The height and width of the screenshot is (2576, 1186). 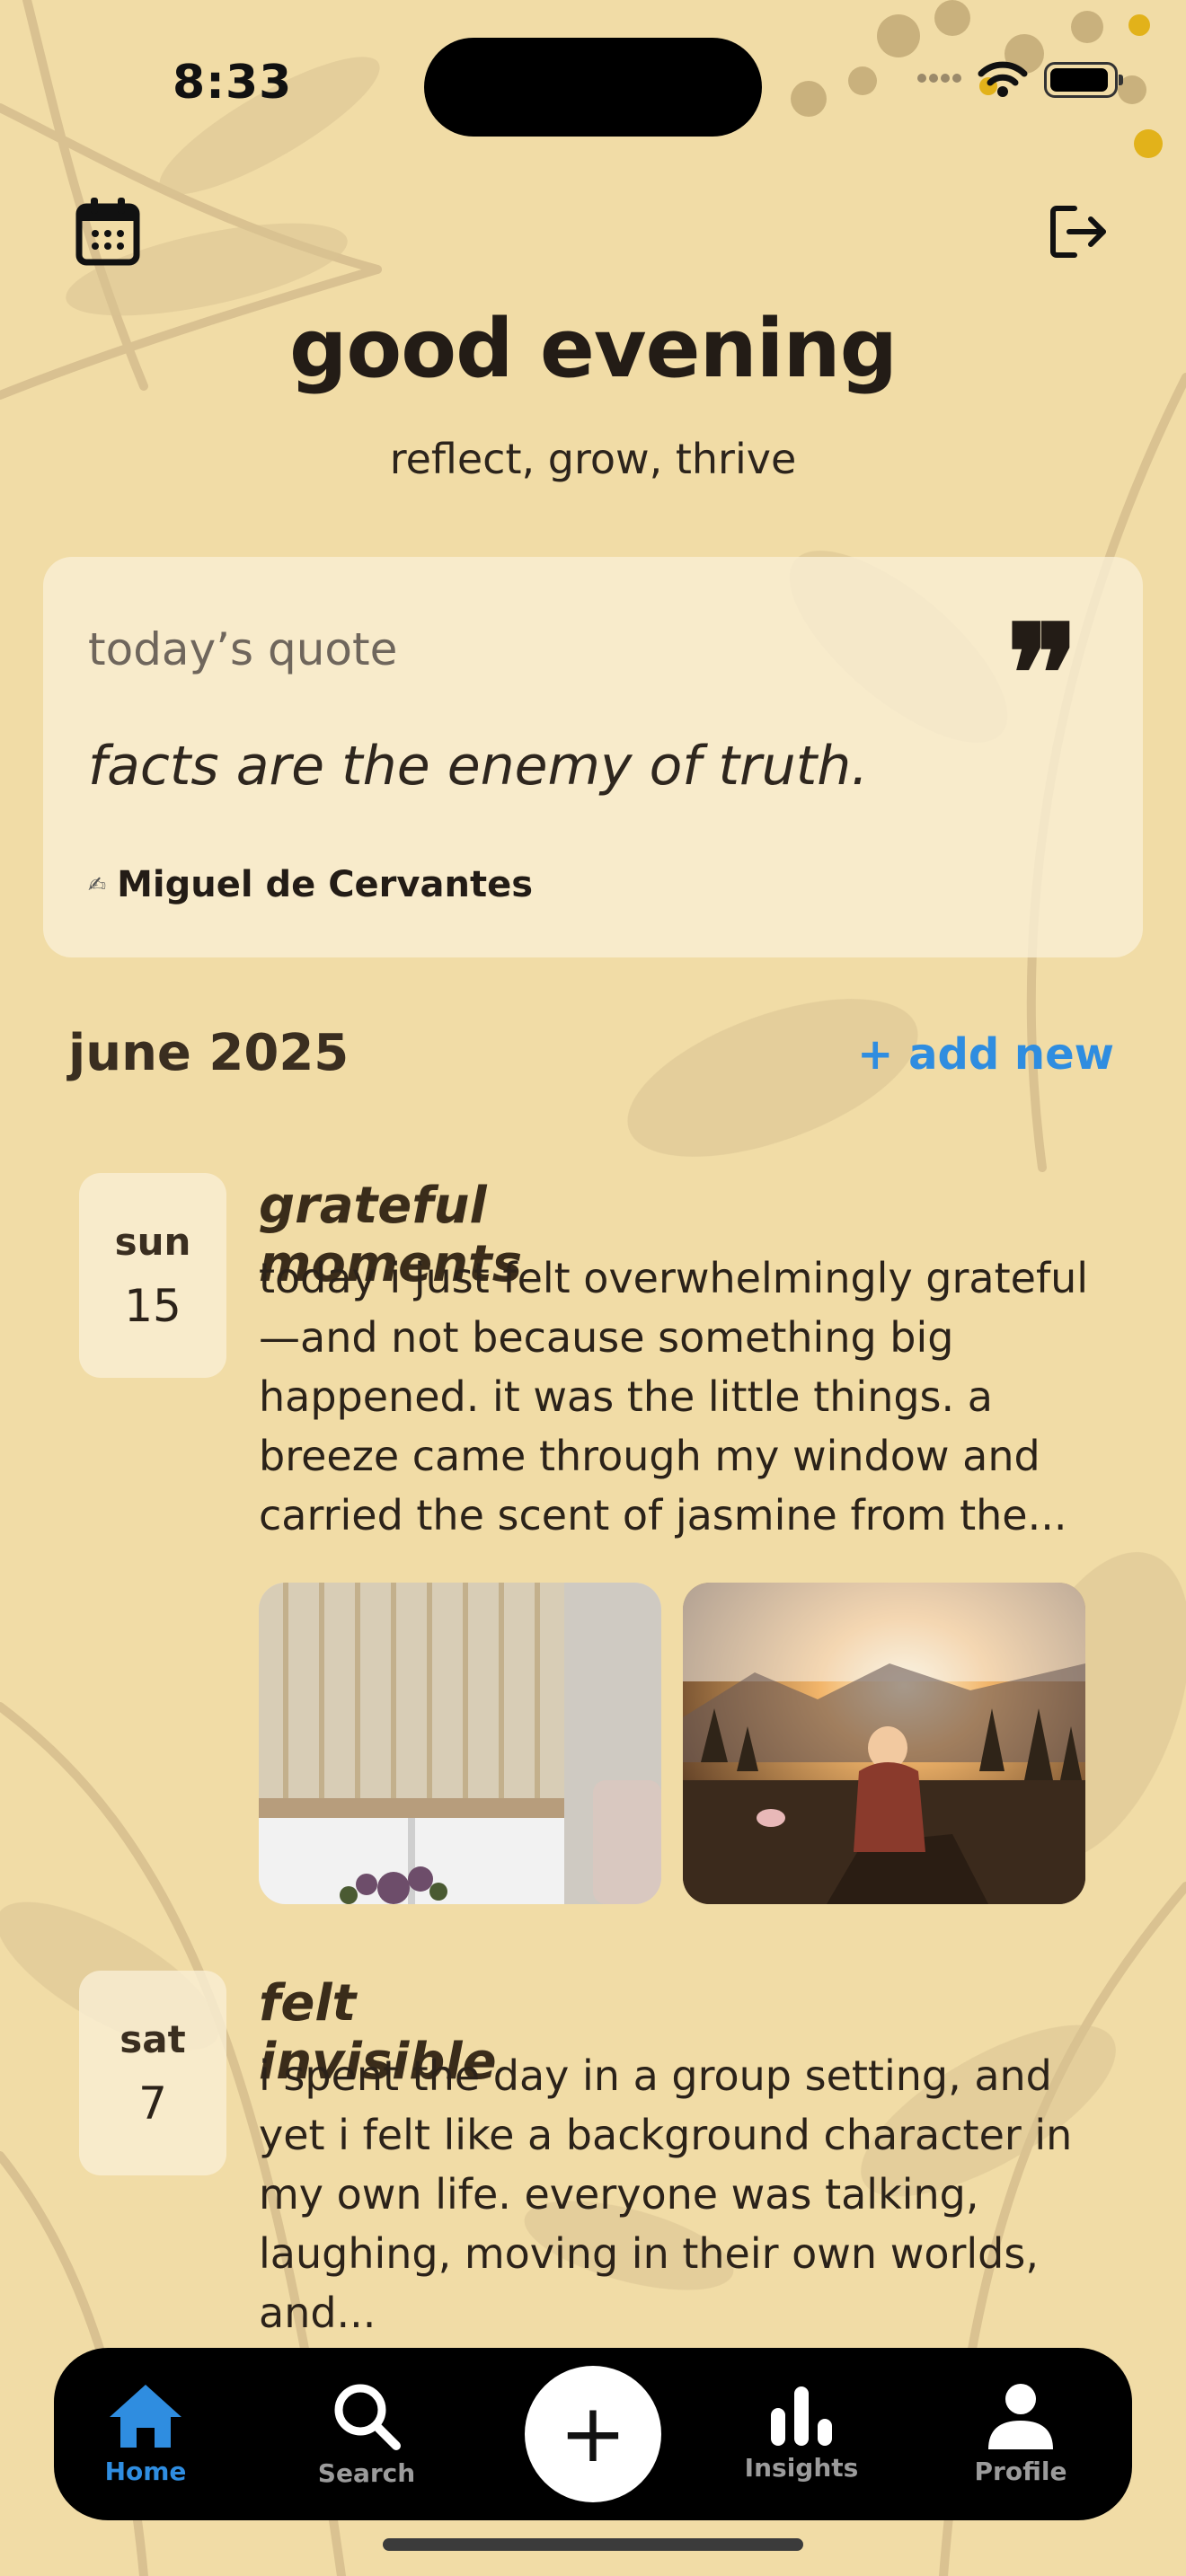 I want to click on tab-home-label: Home, so click(x=145, y=2471).